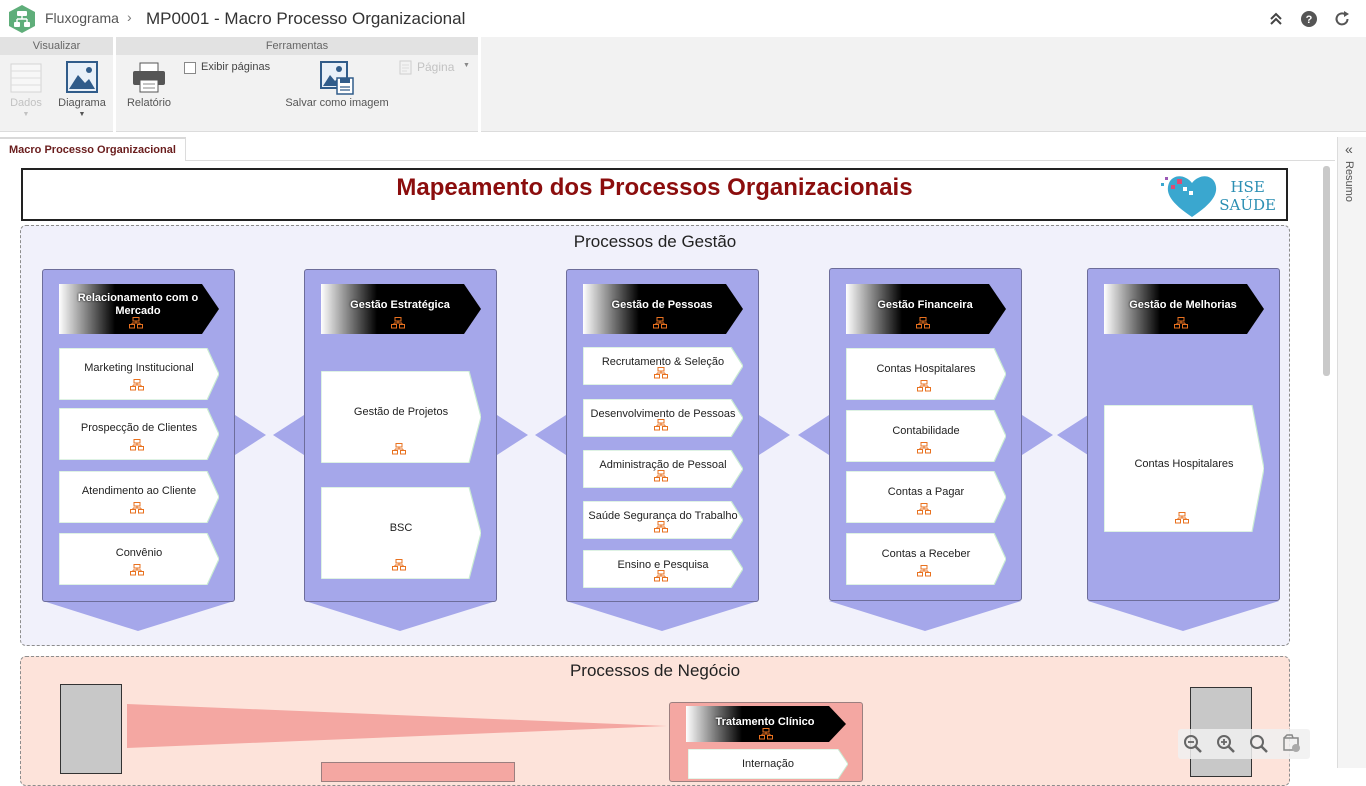  What do you see at coordinates (400, 305) in the screenshot?
I see `header-label: Gestão Estratégica` at bounding box center [400, 305].